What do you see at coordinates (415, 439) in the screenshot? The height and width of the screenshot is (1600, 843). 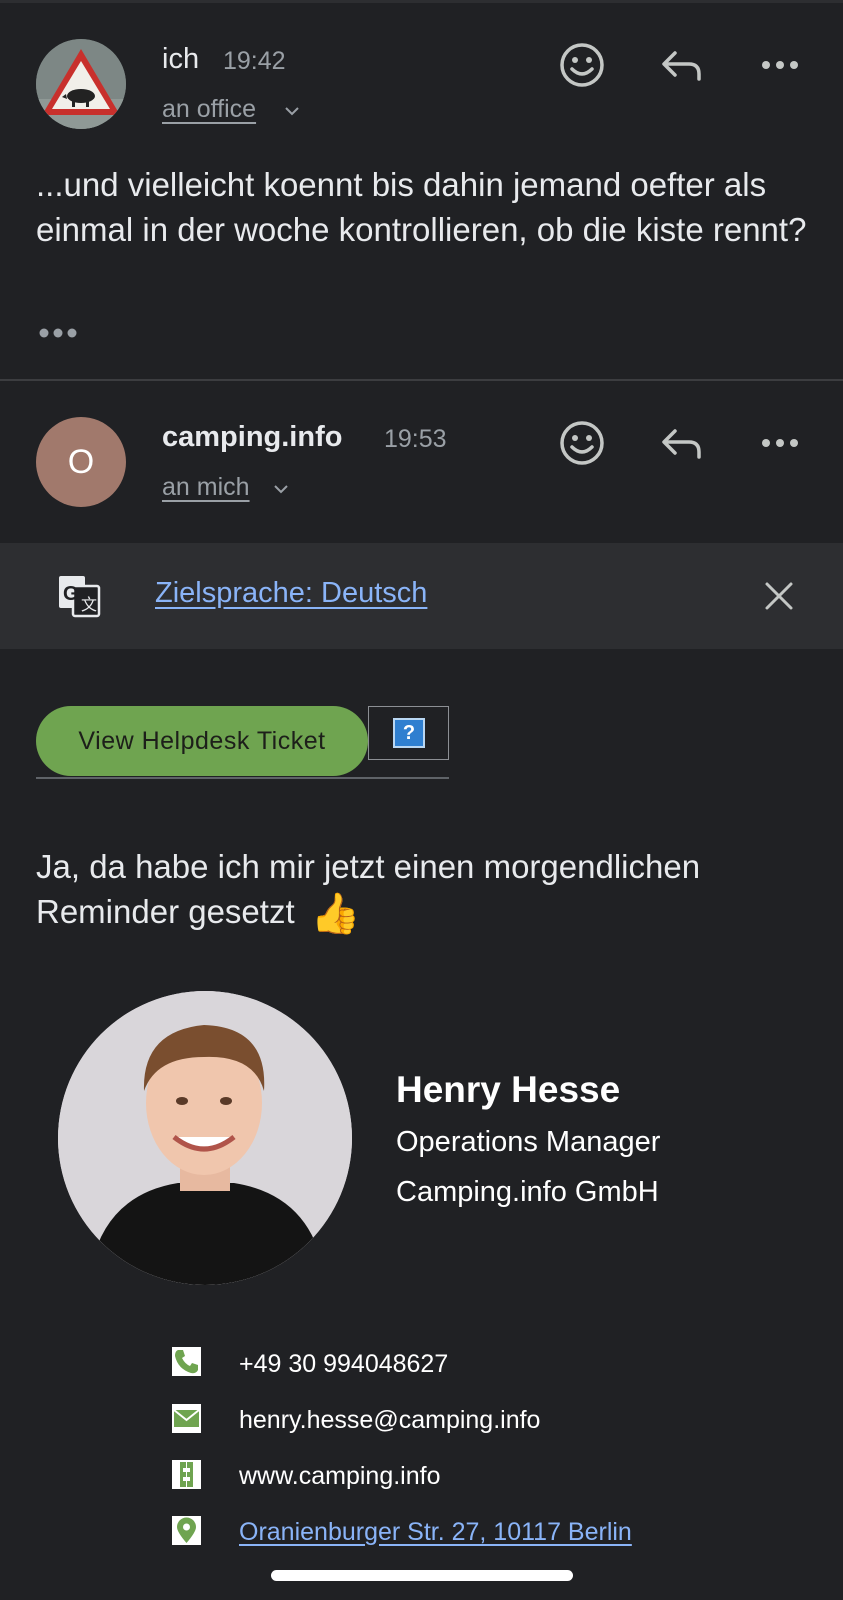 I see `message-time: 19:53` at bounding box center [415, 439].